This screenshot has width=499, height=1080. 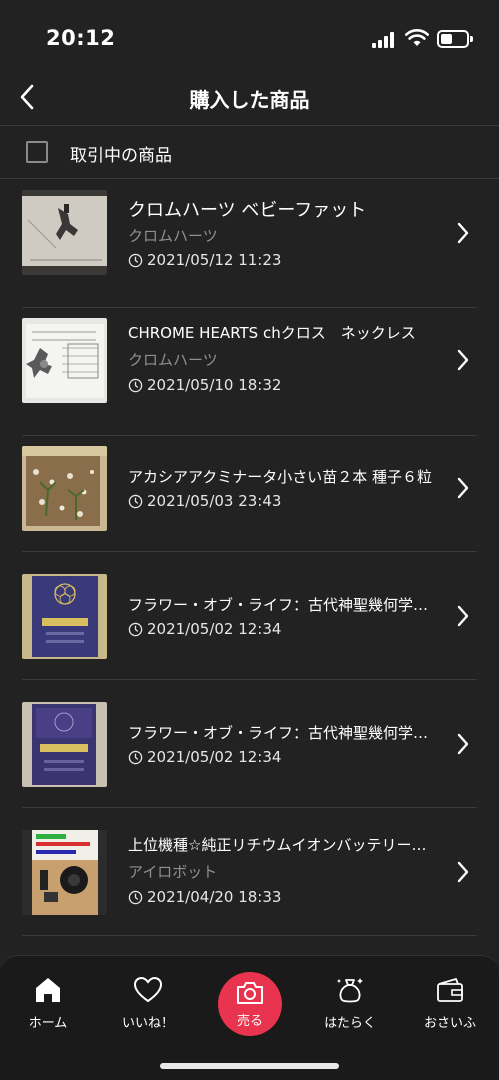 I want to click on item-seller: アイロボット, so click(x=173, y=872).